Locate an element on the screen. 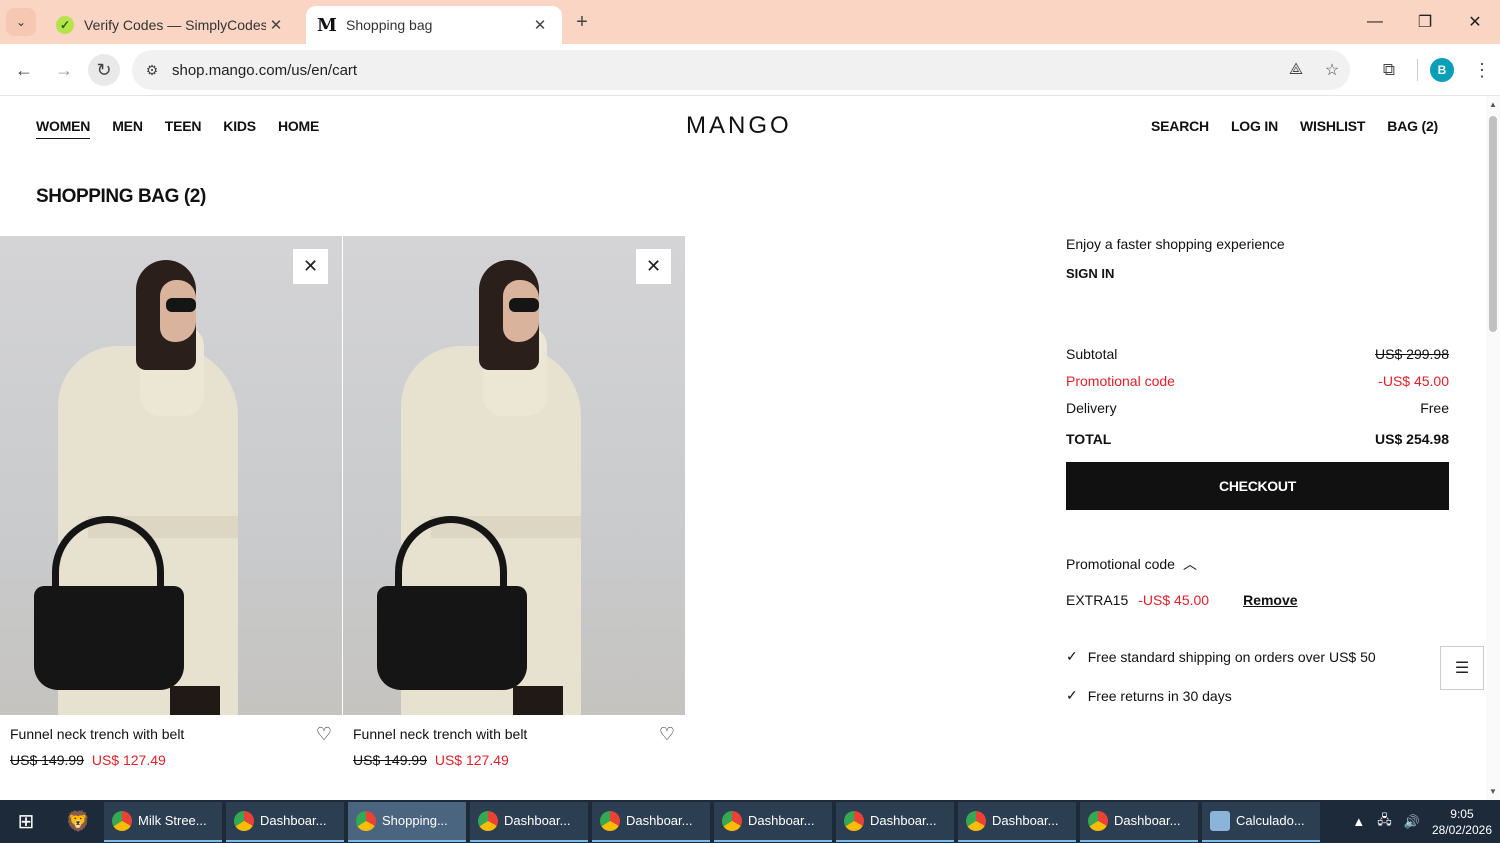 This screenshot has height=843, width=1500. star-icon: ☆ is located at coordinates (1332, 70).